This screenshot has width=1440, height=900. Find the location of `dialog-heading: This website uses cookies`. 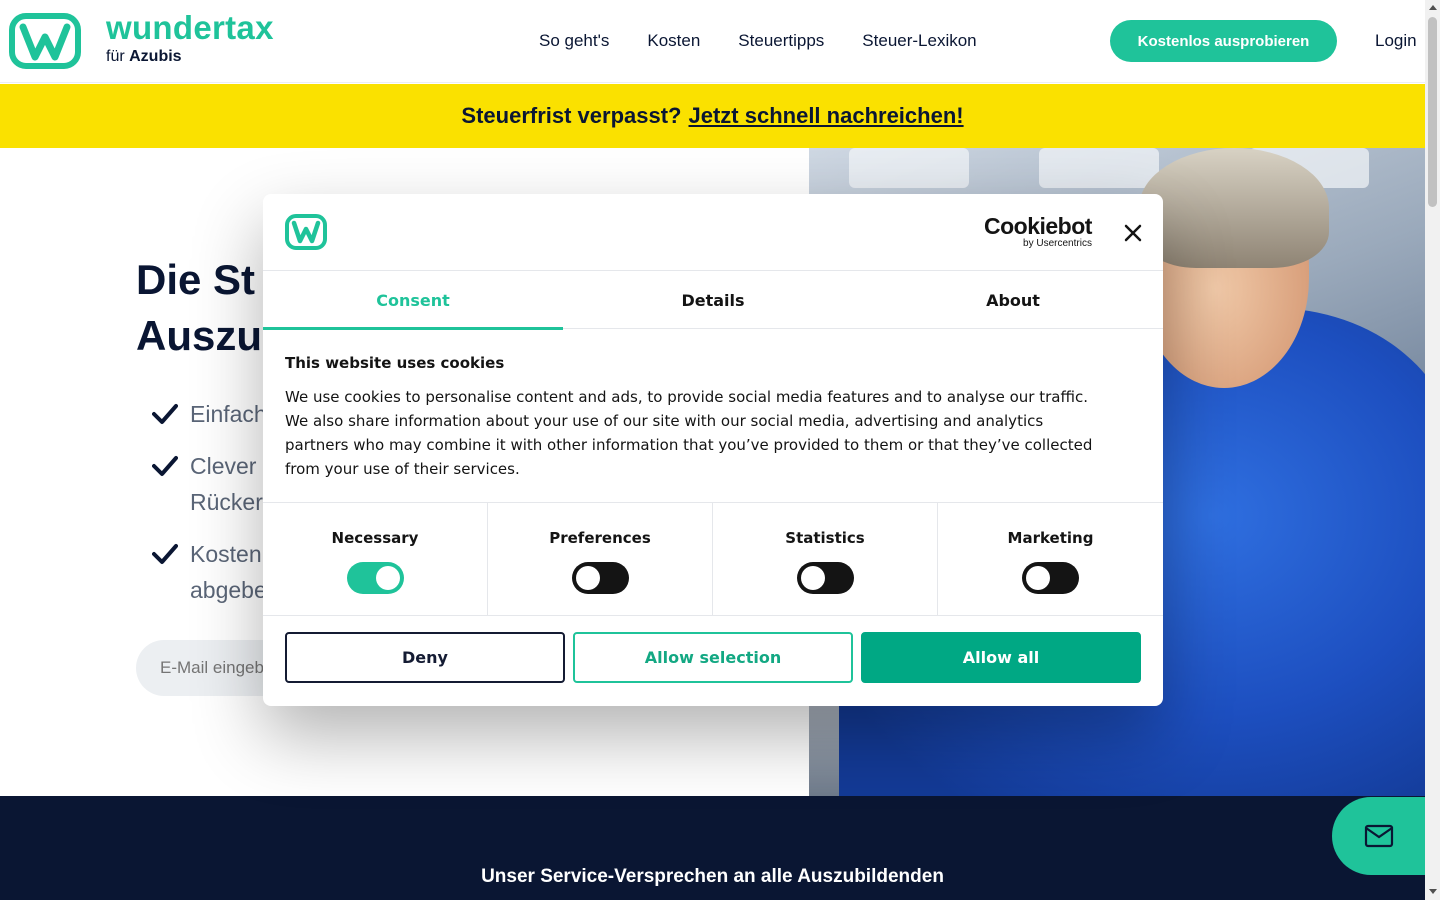

dialog-heading: This website uses cookies is located at coordinates (395, 363).